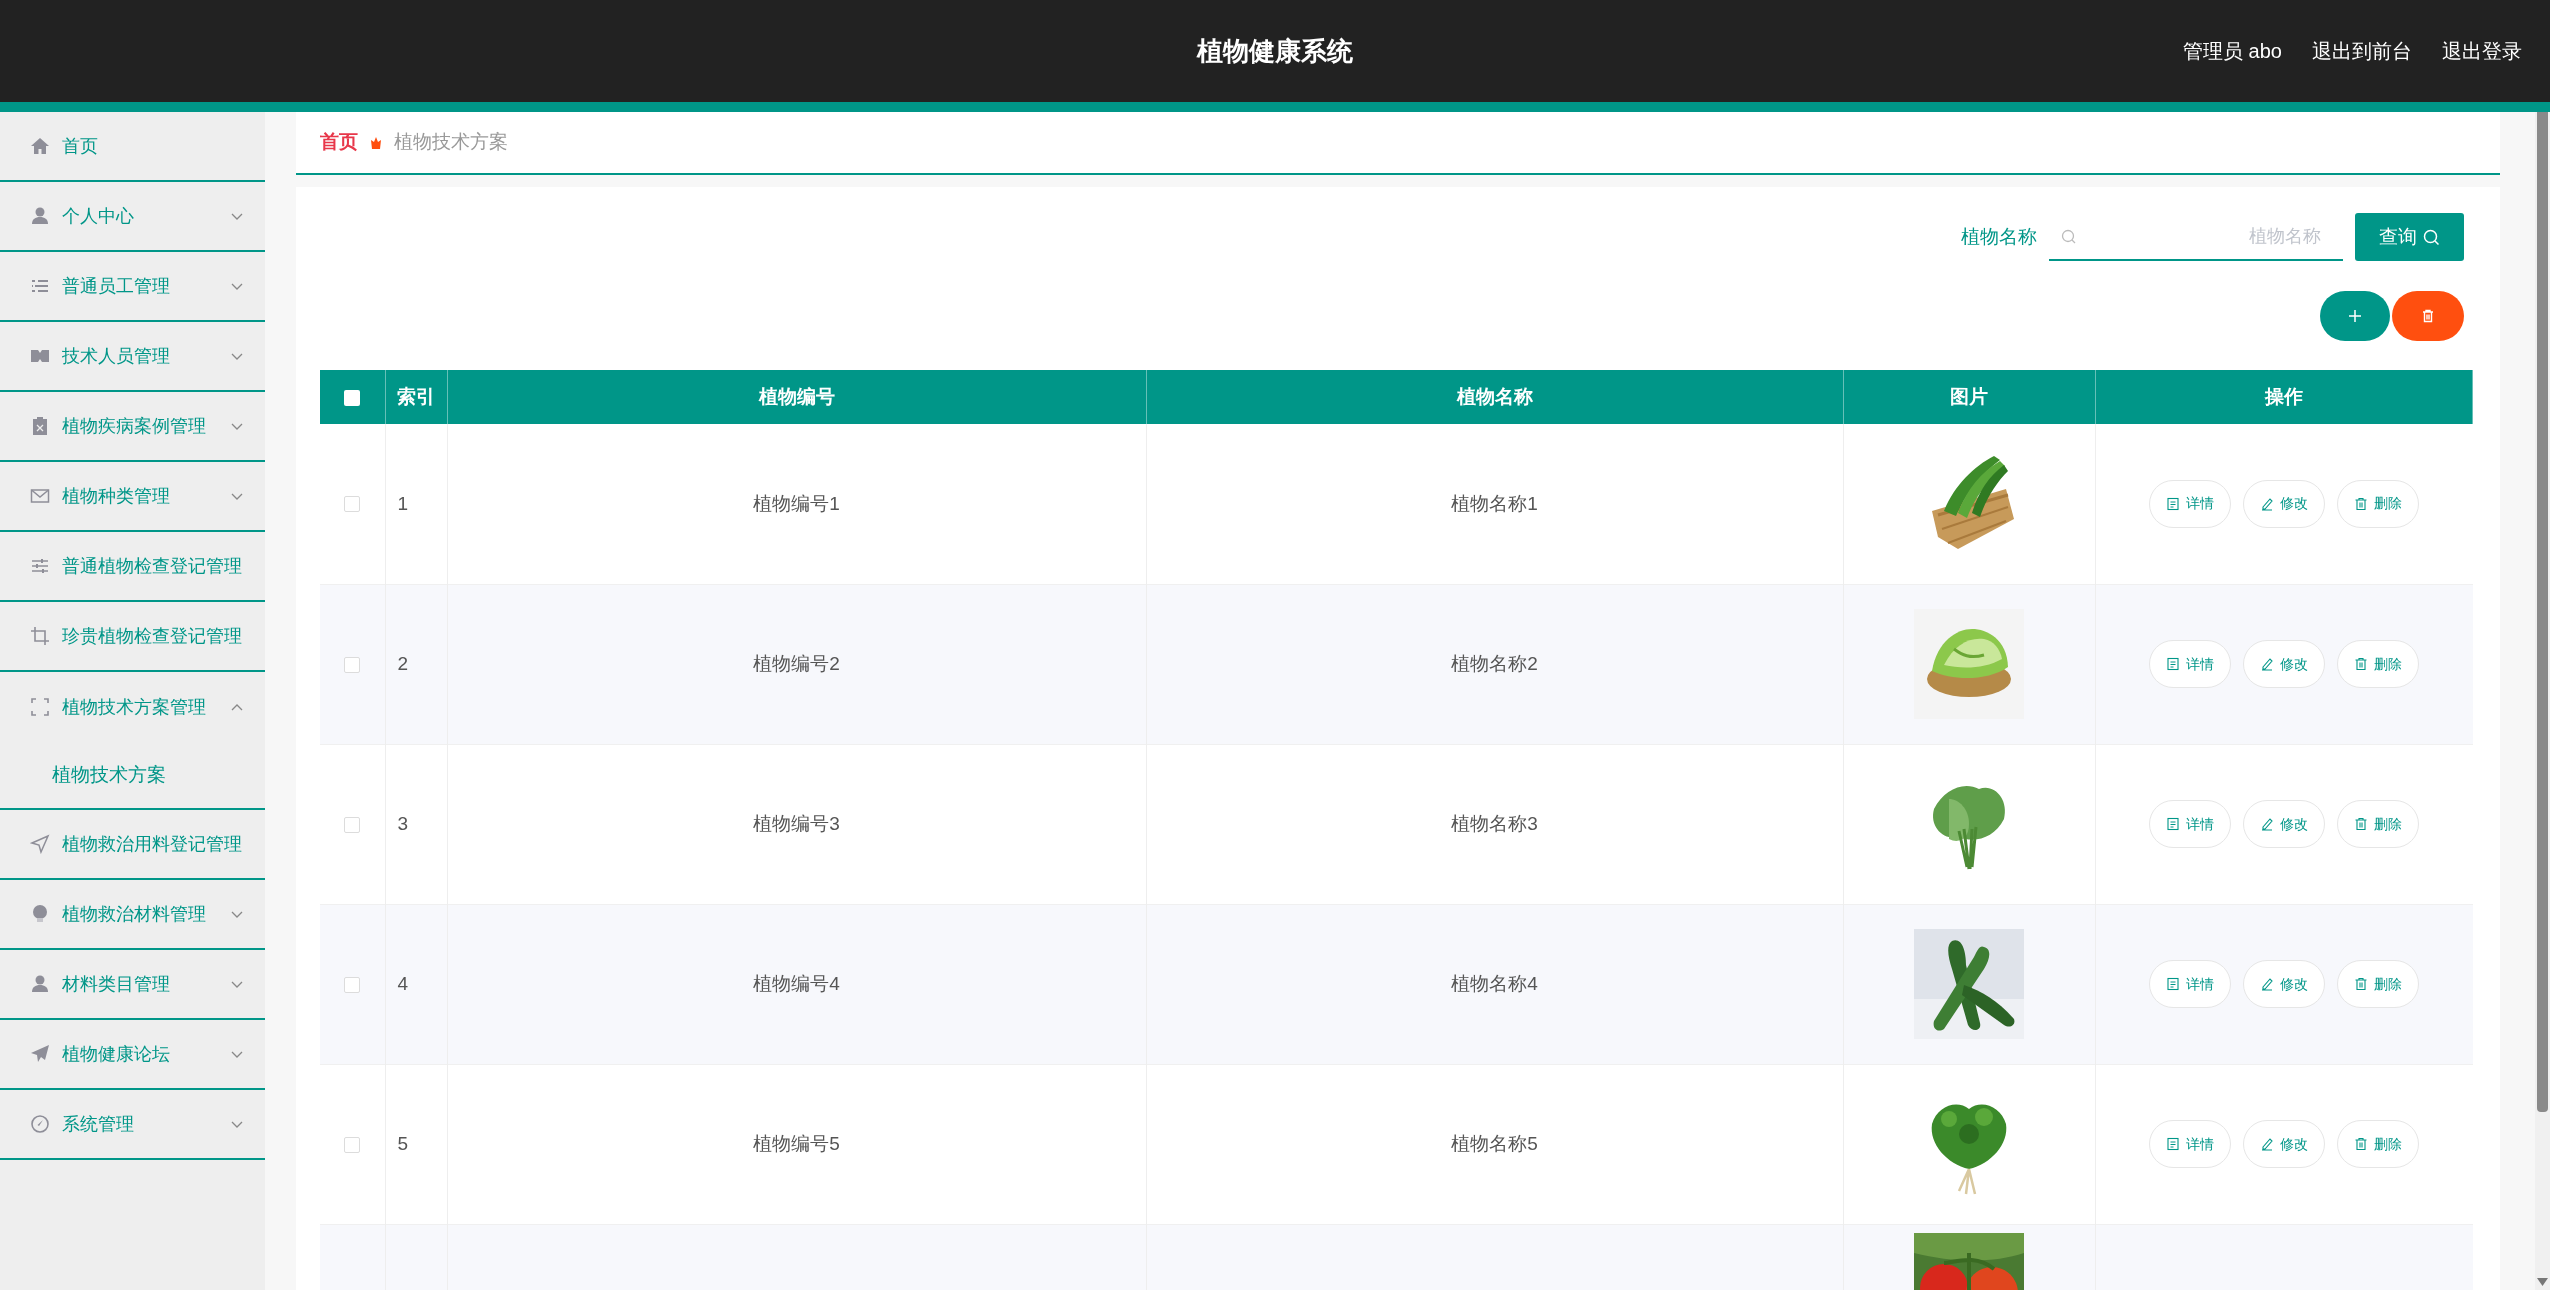  What do you see at coordinates (132, 1125) in the screenshot?
I see `sidebar-item: 系统管理` at bounding box center [132, 1125].